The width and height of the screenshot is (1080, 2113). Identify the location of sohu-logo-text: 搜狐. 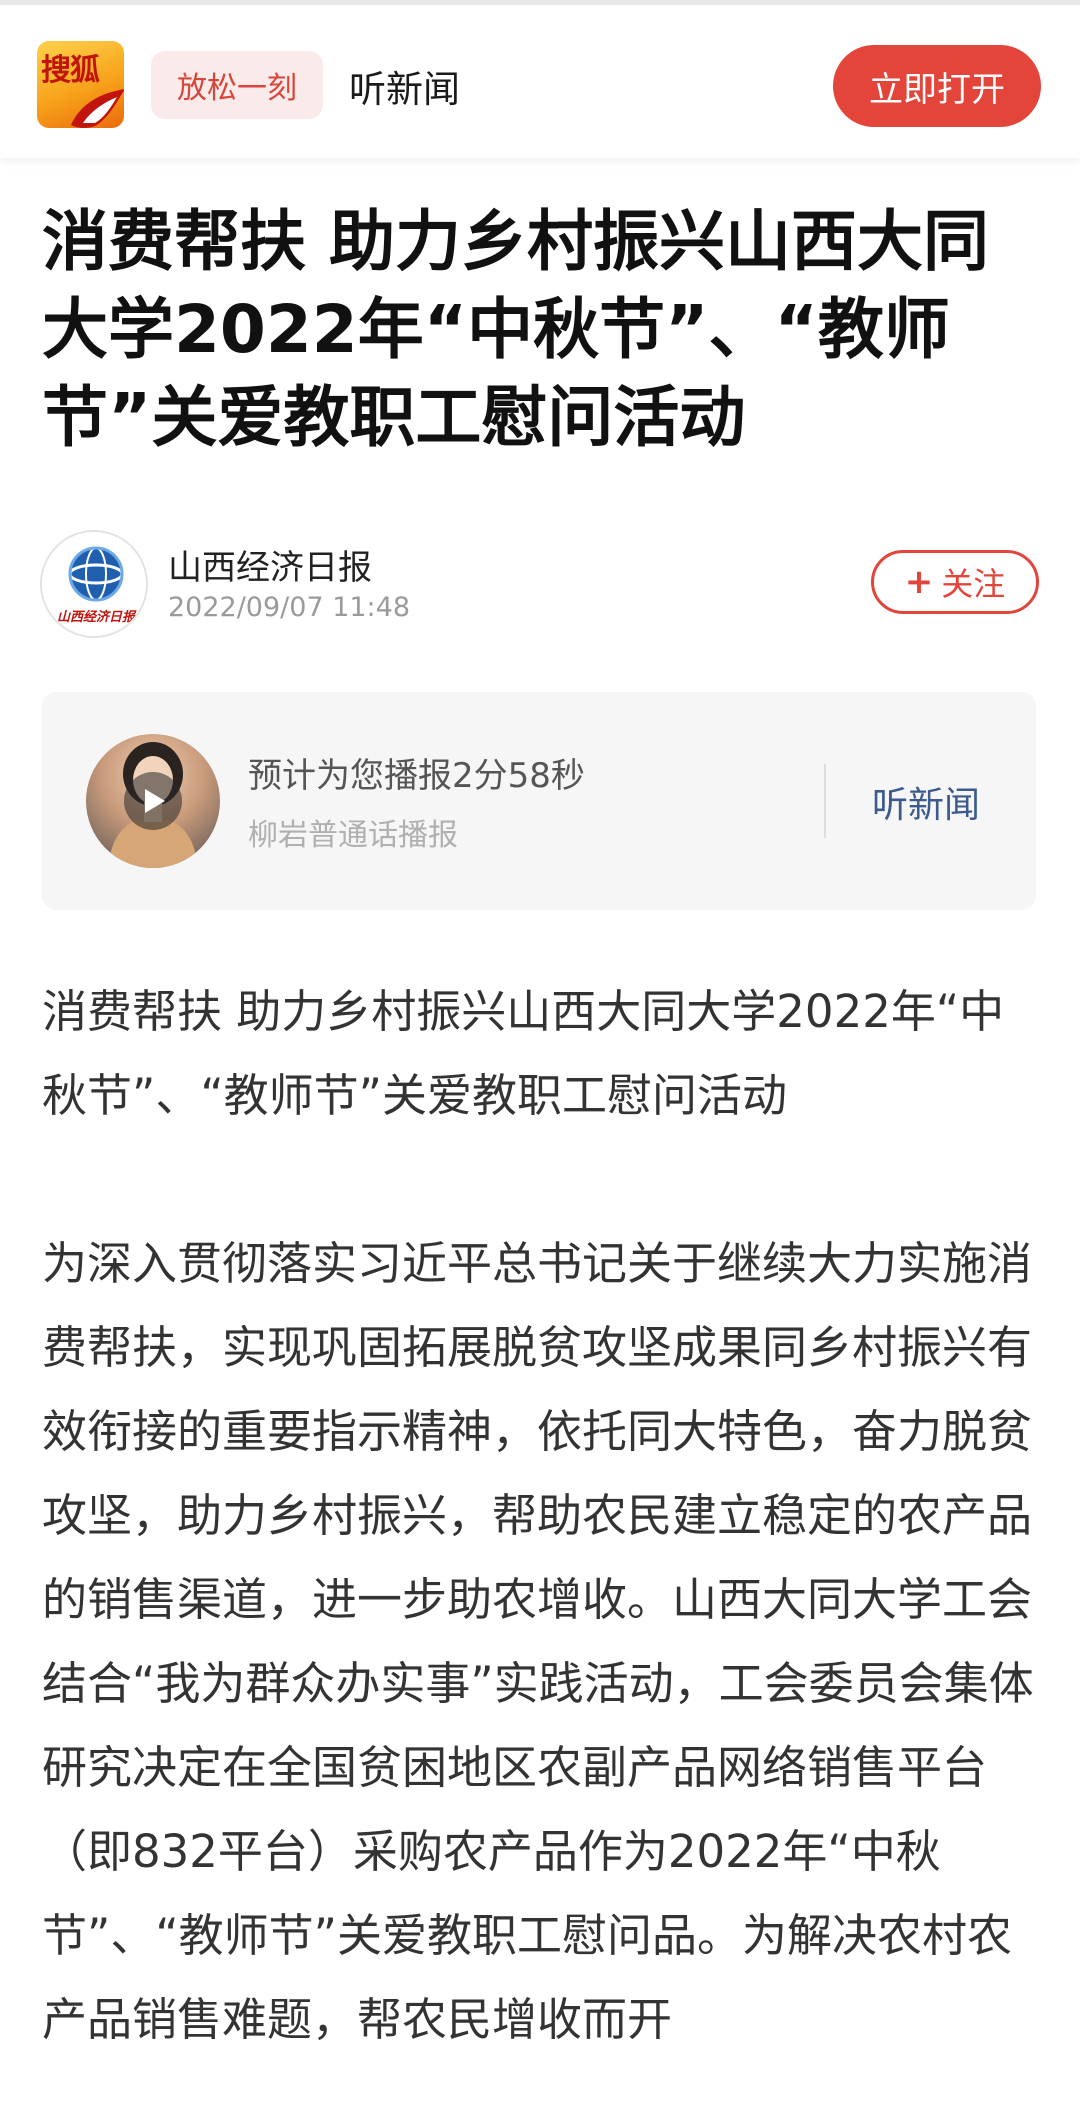
(70, 70).